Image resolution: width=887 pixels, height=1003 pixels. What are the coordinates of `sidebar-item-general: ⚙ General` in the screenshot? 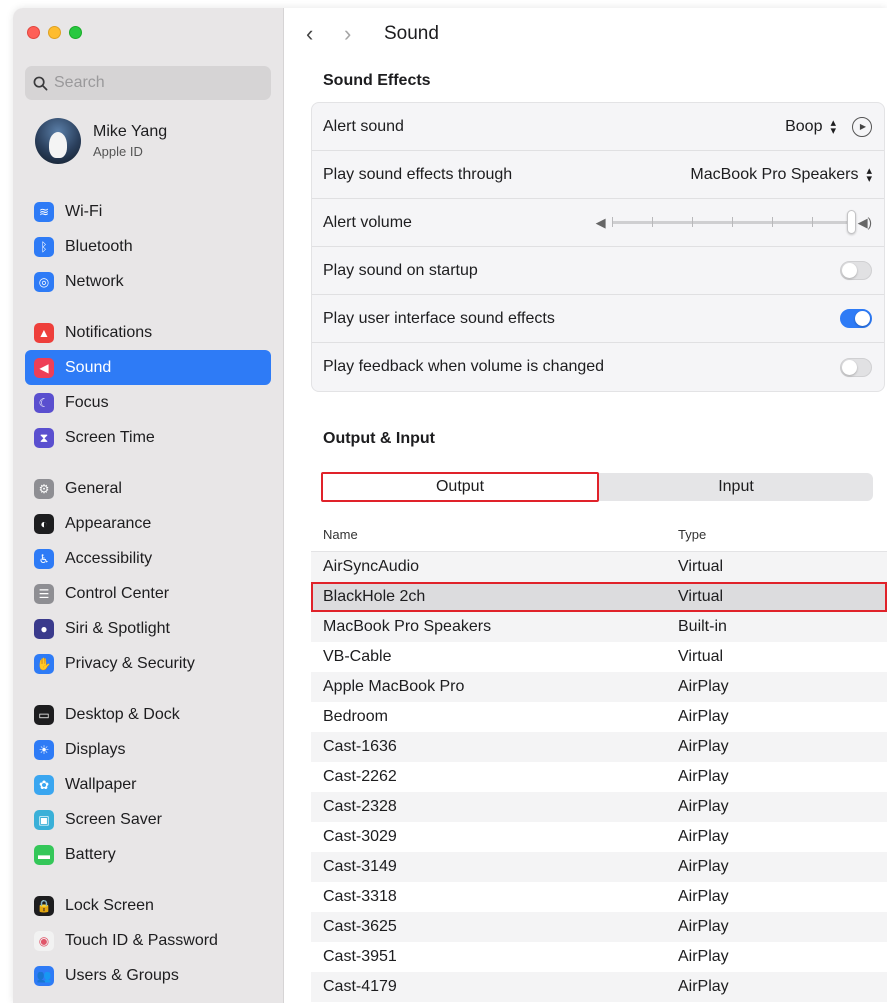 It's located at (148, 488).